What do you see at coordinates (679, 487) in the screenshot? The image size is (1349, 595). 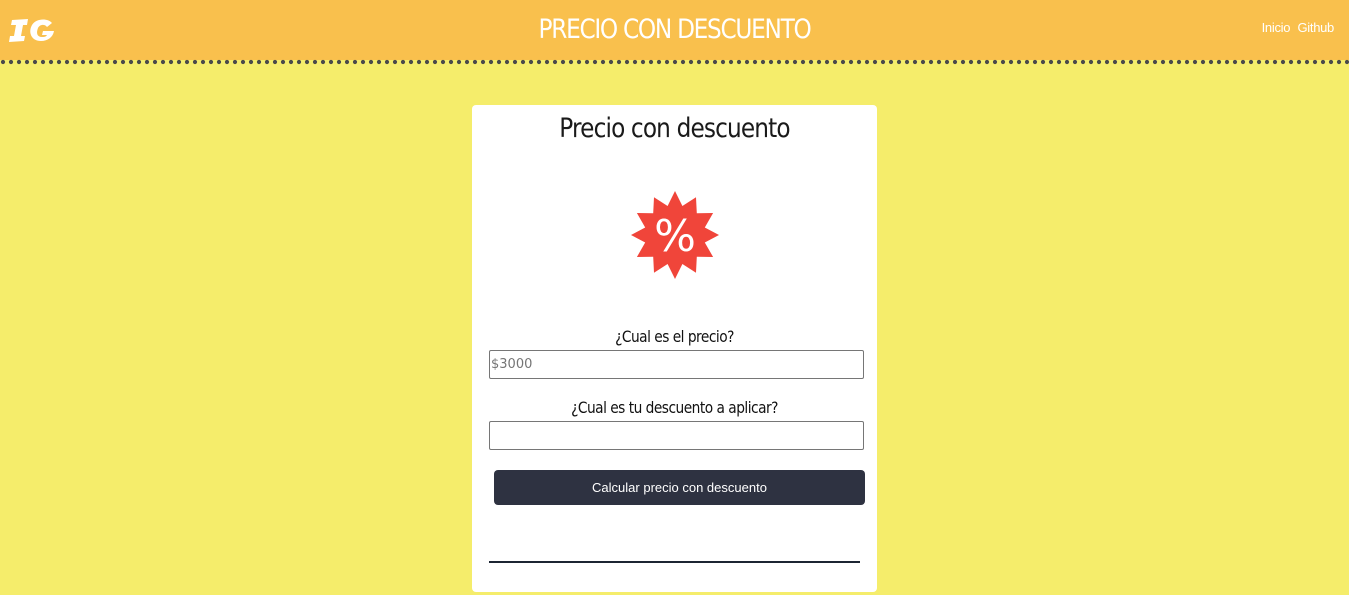 I see `calculate-button: Calcular precio con descuento` at bounding box center [679, 487].